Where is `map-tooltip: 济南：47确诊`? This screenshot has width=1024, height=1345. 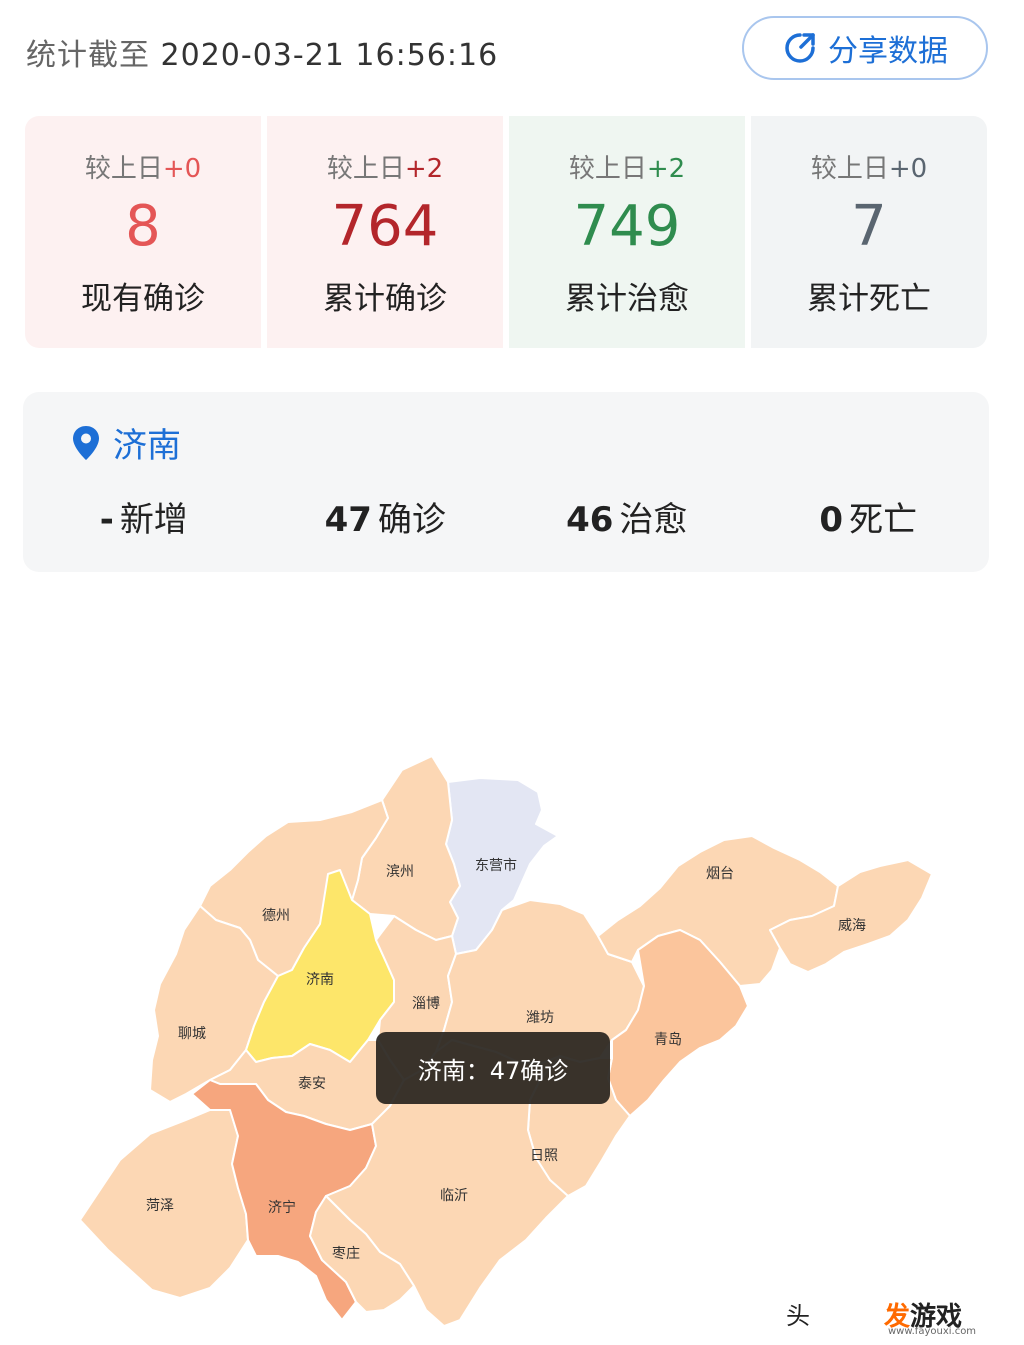
map-tooltip: 济南：47确诊 is located at coordinates (493, 1068).